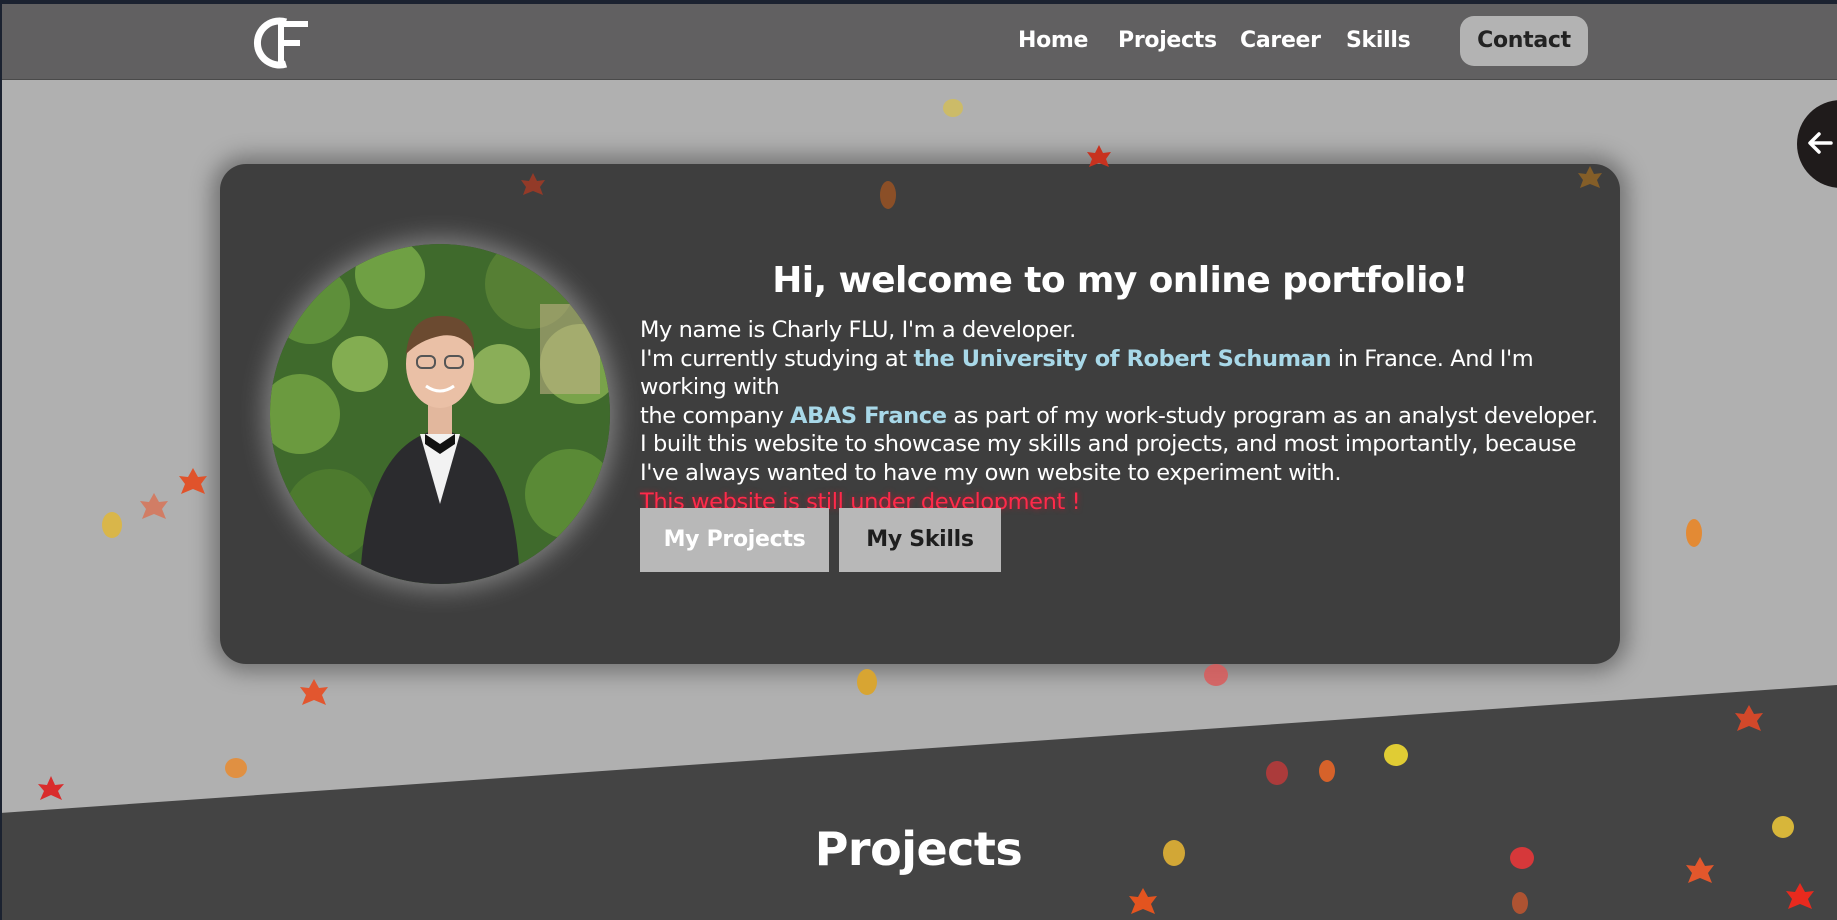 Image resolution: width=1837 pixels, height=920 pixels. Describe the element at coordinates (1120, 280) in the screenshot. I see `hero-title: Hi, welcome to my online portfolio!` at that location.